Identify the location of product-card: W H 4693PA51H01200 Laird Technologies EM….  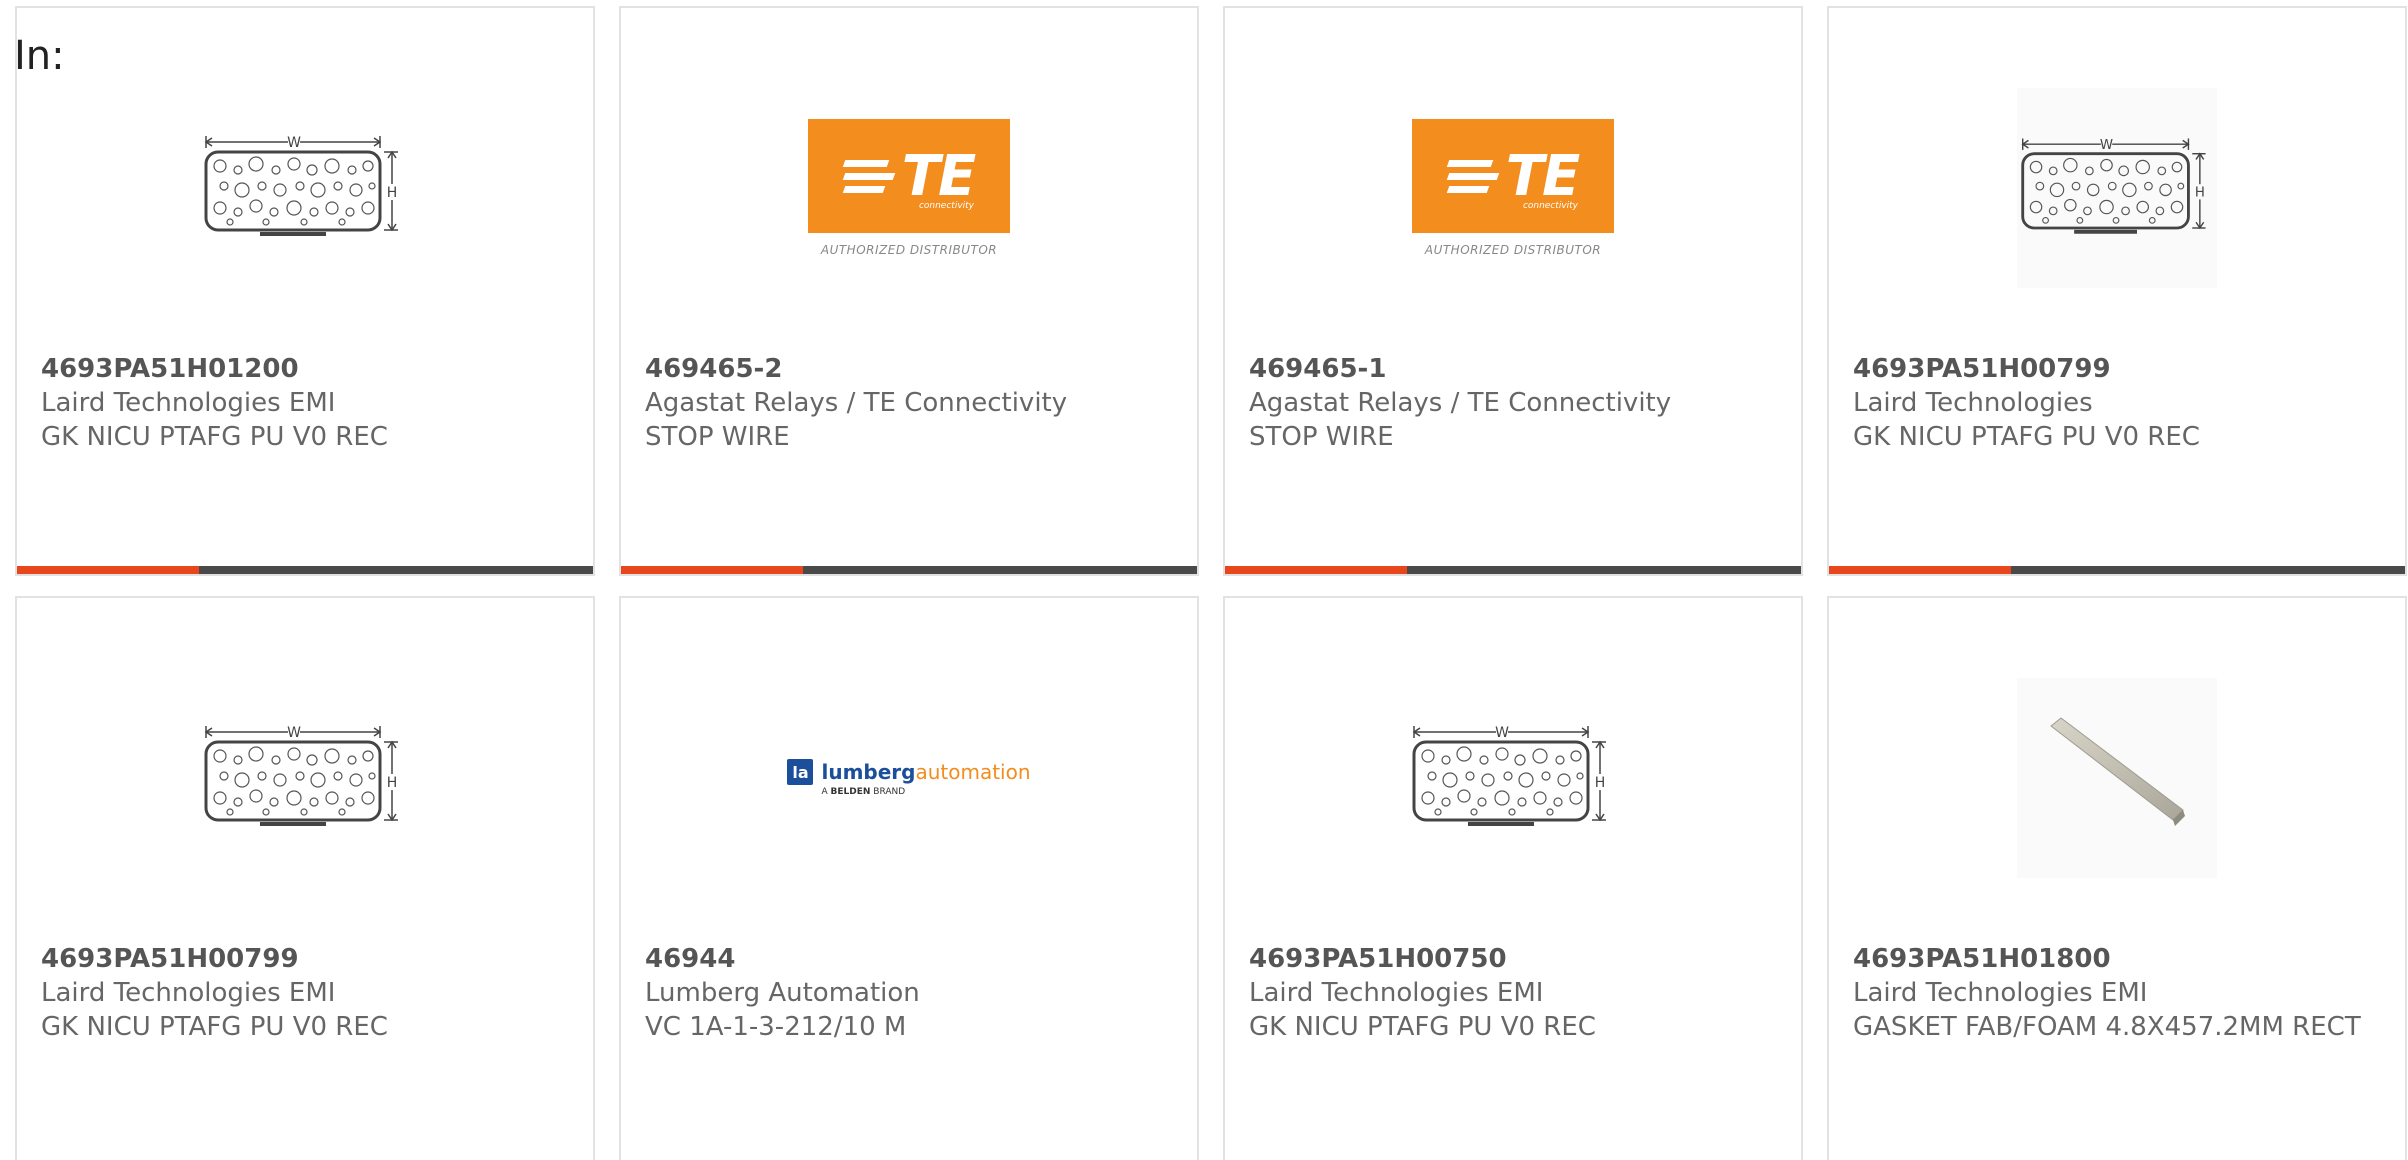
(305, 291).